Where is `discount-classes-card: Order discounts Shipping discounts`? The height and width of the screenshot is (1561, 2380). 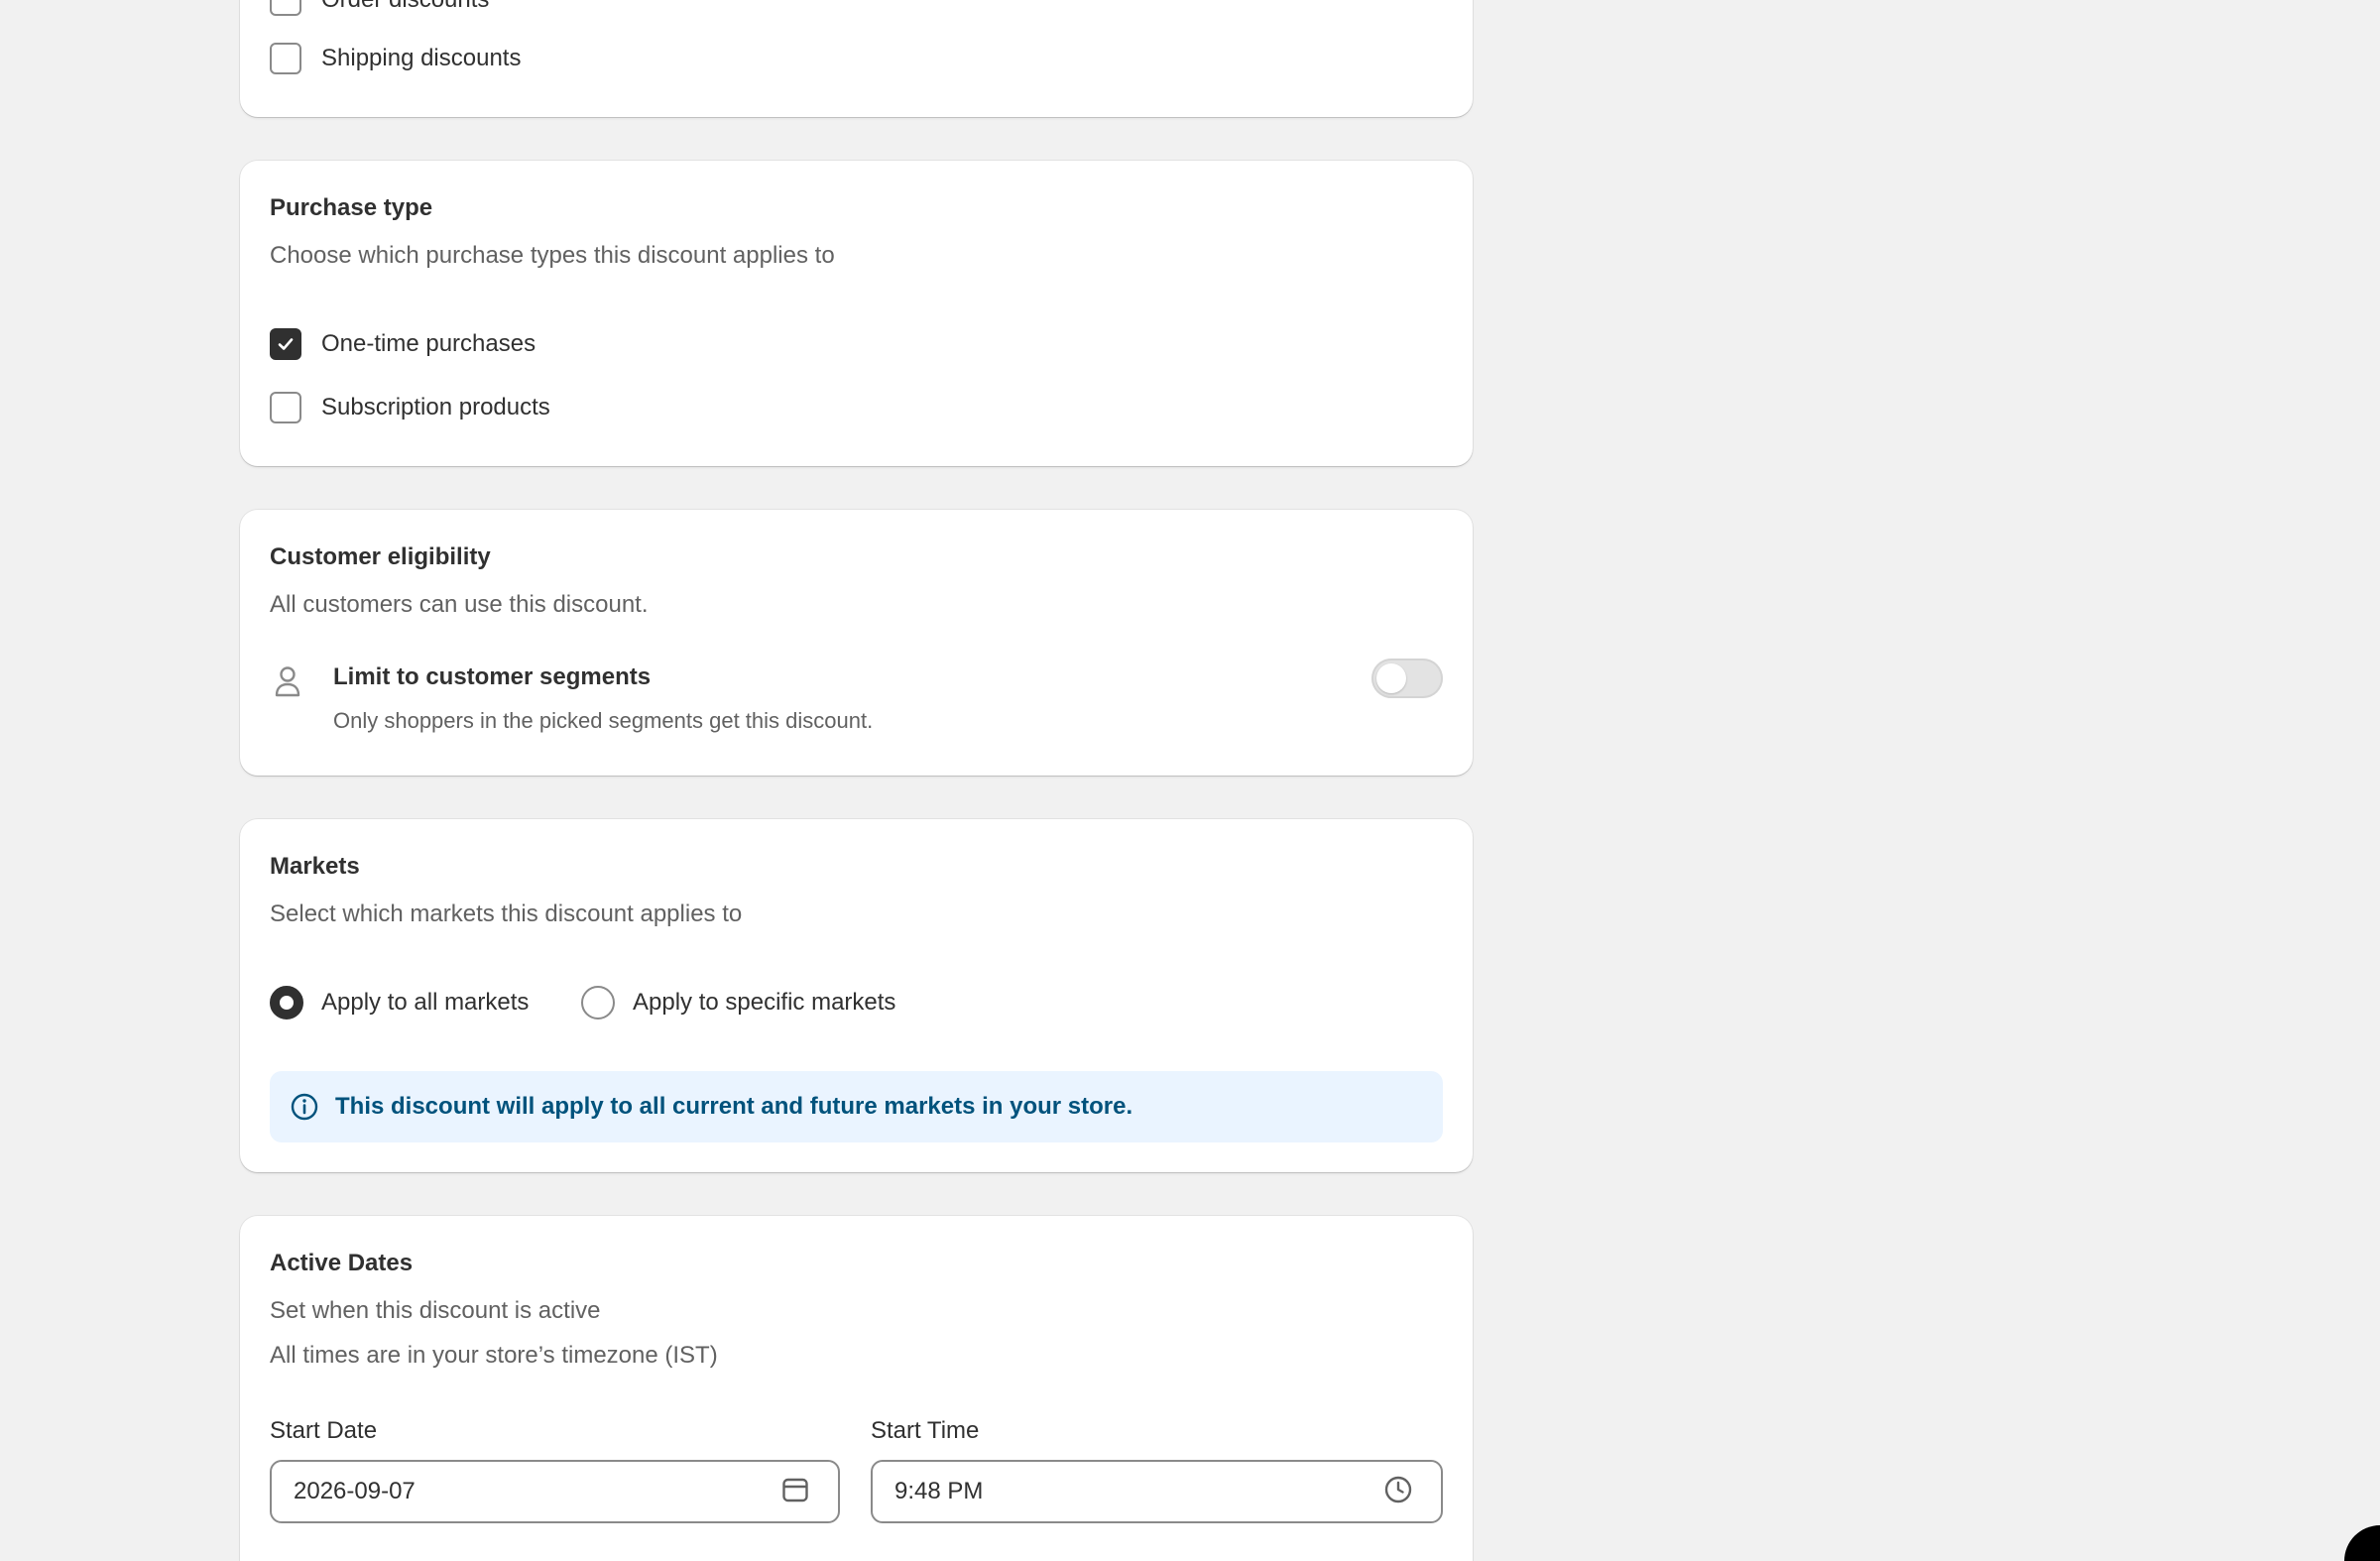 discount-classes-card: Order discounts Shipping discounts is located at coordinates (856, 58).